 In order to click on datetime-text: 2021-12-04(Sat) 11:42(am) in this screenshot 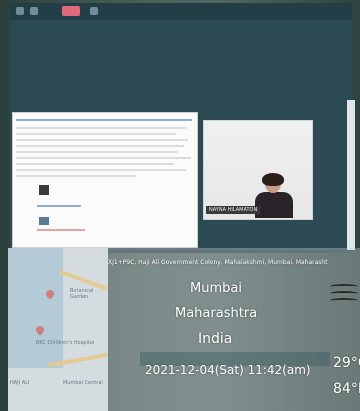, I will do `click(228, 370)`.